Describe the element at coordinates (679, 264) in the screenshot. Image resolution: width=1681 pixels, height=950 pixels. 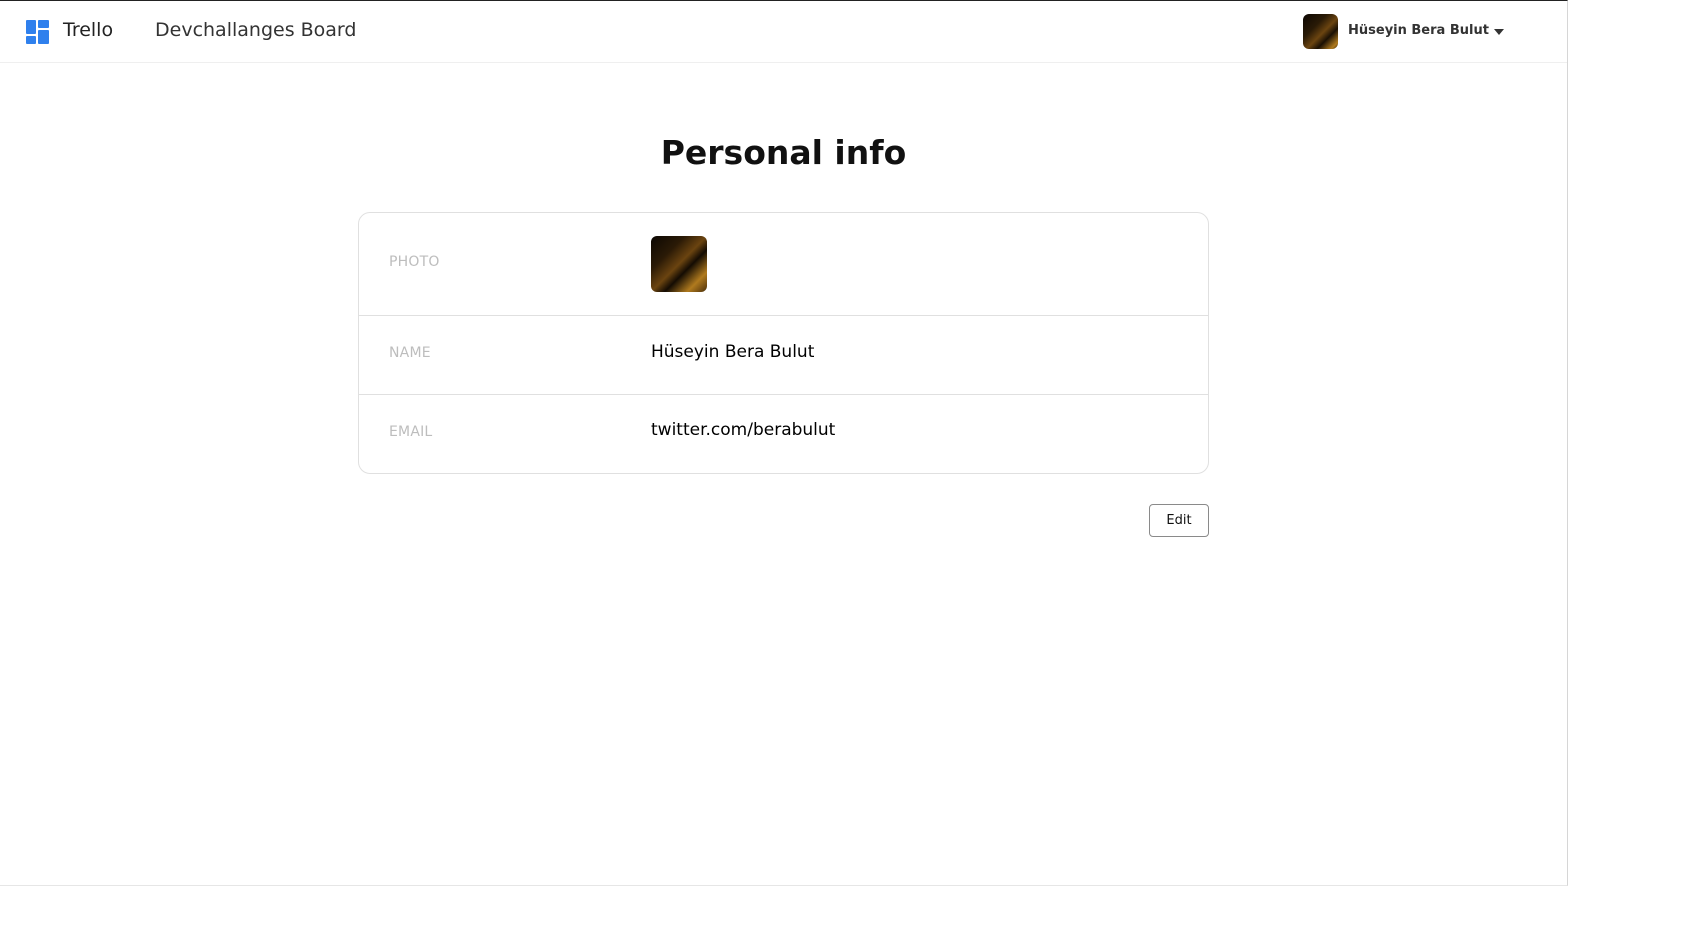
I see `profile-photo` at that location.